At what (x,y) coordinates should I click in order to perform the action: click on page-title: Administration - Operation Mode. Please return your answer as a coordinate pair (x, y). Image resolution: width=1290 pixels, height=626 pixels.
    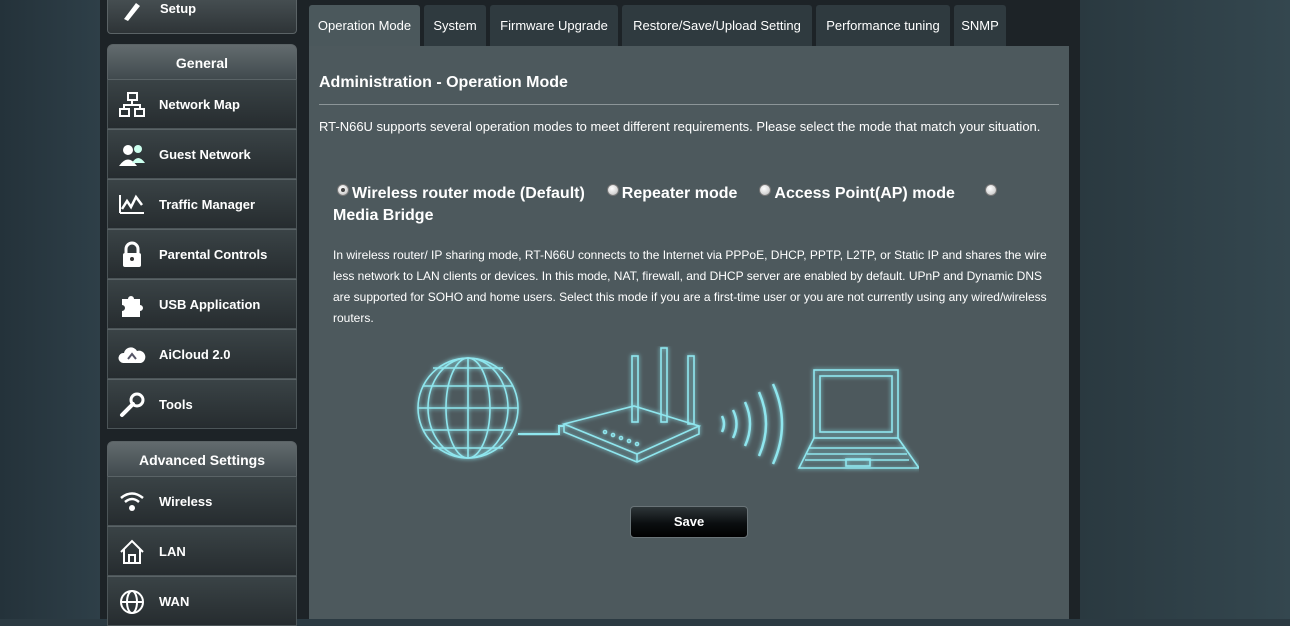
    Looking at the image, I should click on (443, 82).